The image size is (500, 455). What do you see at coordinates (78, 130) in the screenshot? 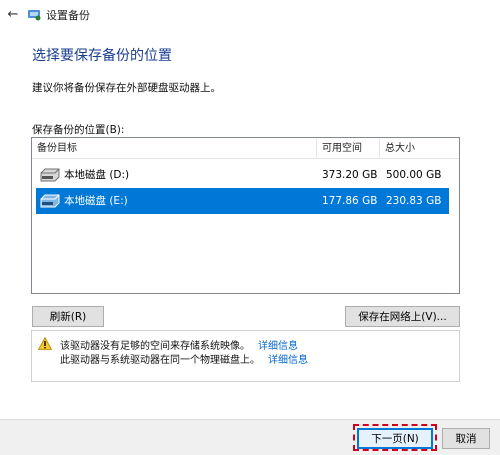
I see `list-label: 保存备份的位置(B):` at bounding box center [78, 130].